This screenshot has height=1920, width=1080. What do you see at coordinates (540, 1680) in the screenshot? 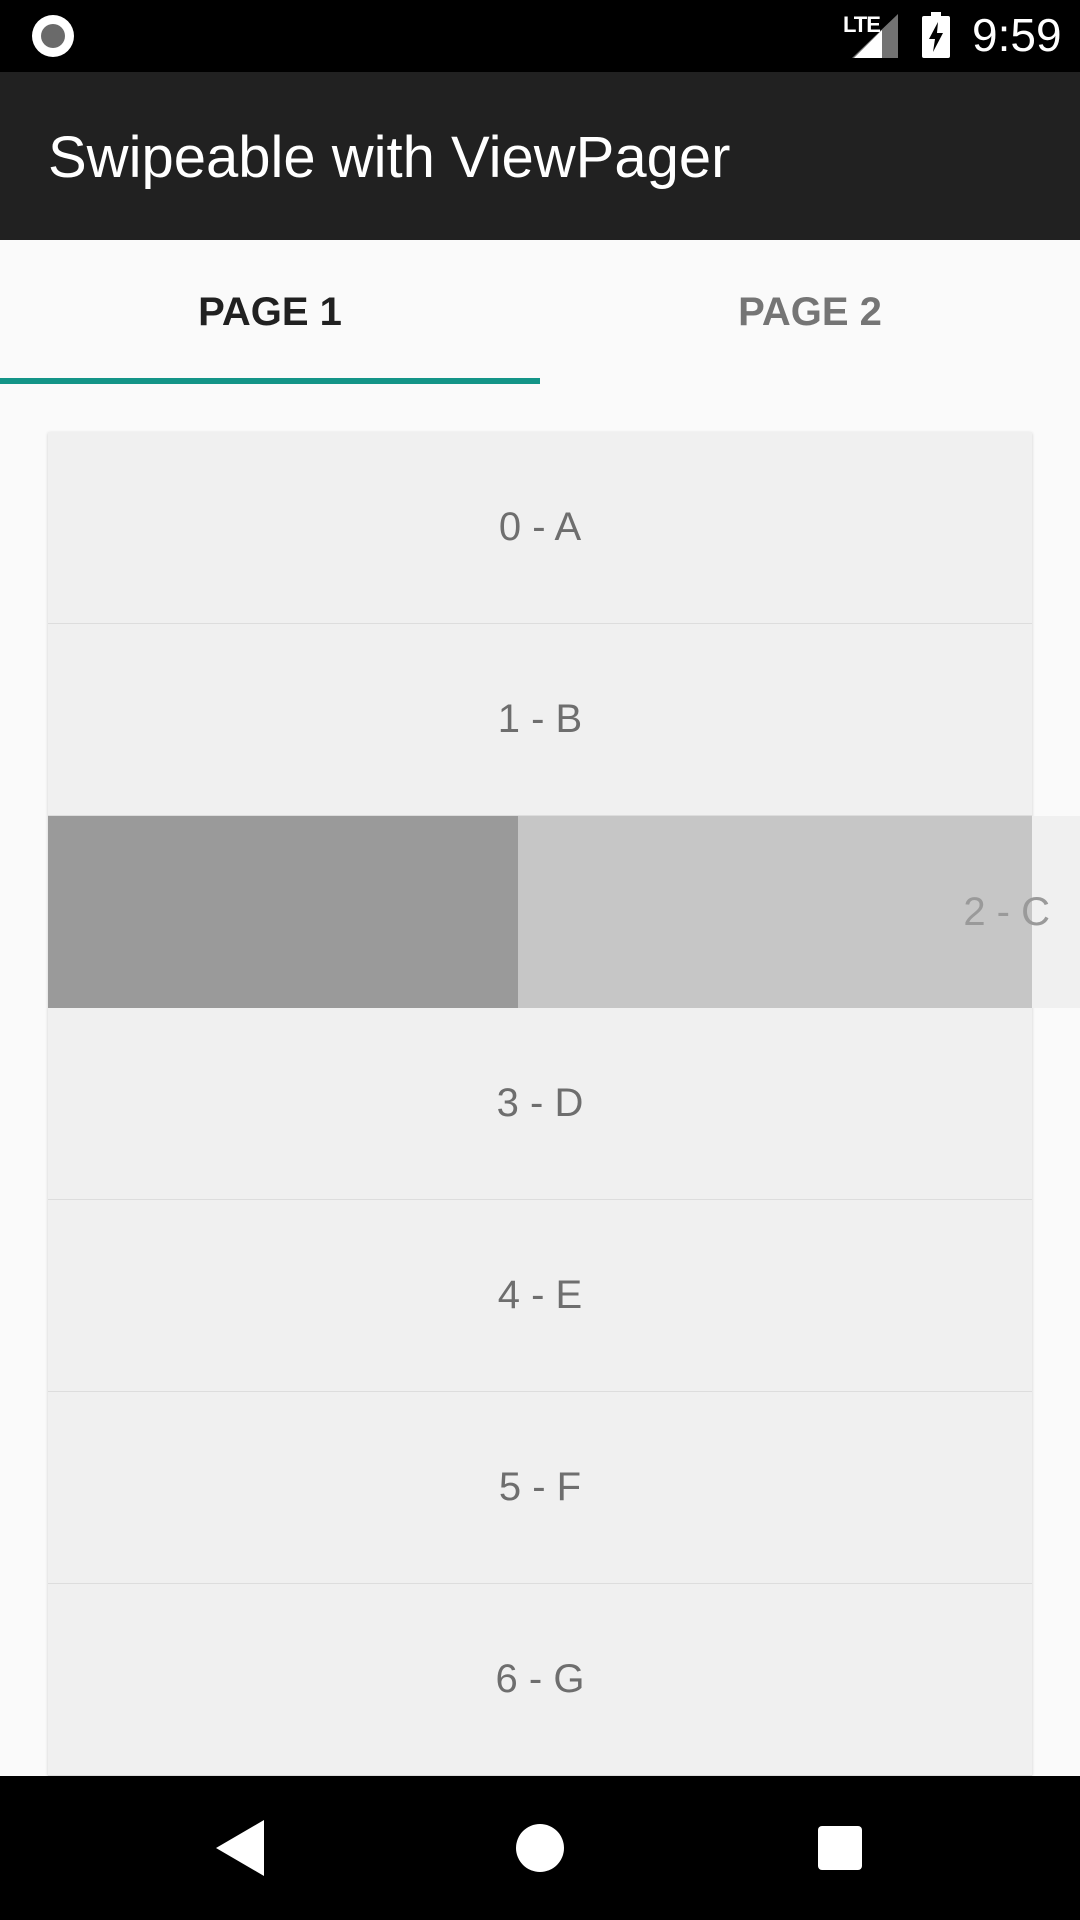
I see `list-item: 6 - G` at bounding box center [540, 1680].